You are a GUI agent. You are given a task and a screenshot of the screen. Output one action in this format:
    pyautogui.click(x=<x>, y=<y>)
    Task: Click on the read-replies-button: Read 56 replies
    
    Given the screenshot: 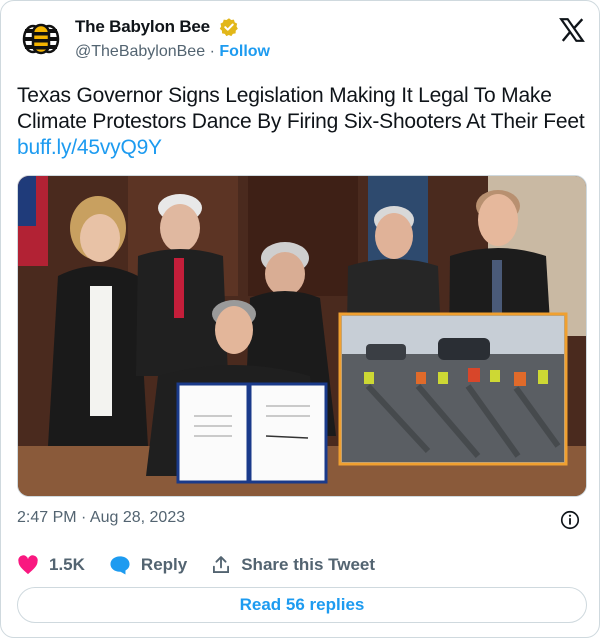 What is the action you would take?
    pyautogui.click(x=302, y=605)
    